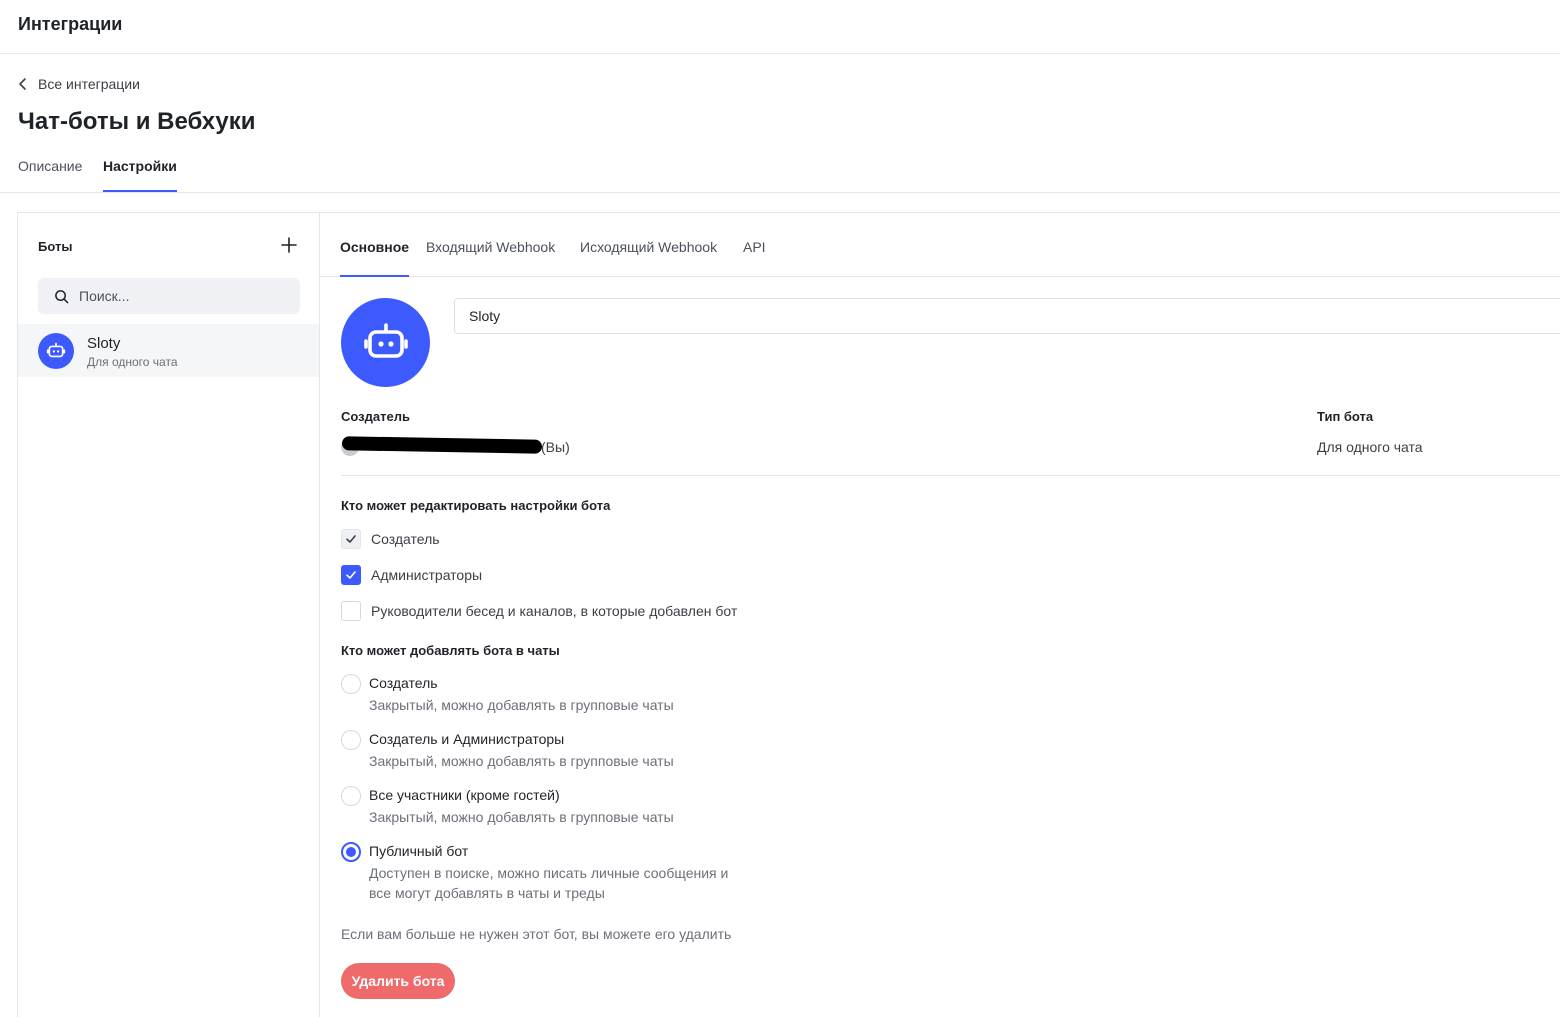 The height and width of the screenshot is (1017, 1560). What do you see at coordinates (476, 505) in the screenshot?
I see `edit-permissions-title: Кто может редактировать настройки бота` at bounding box center [476, 505].